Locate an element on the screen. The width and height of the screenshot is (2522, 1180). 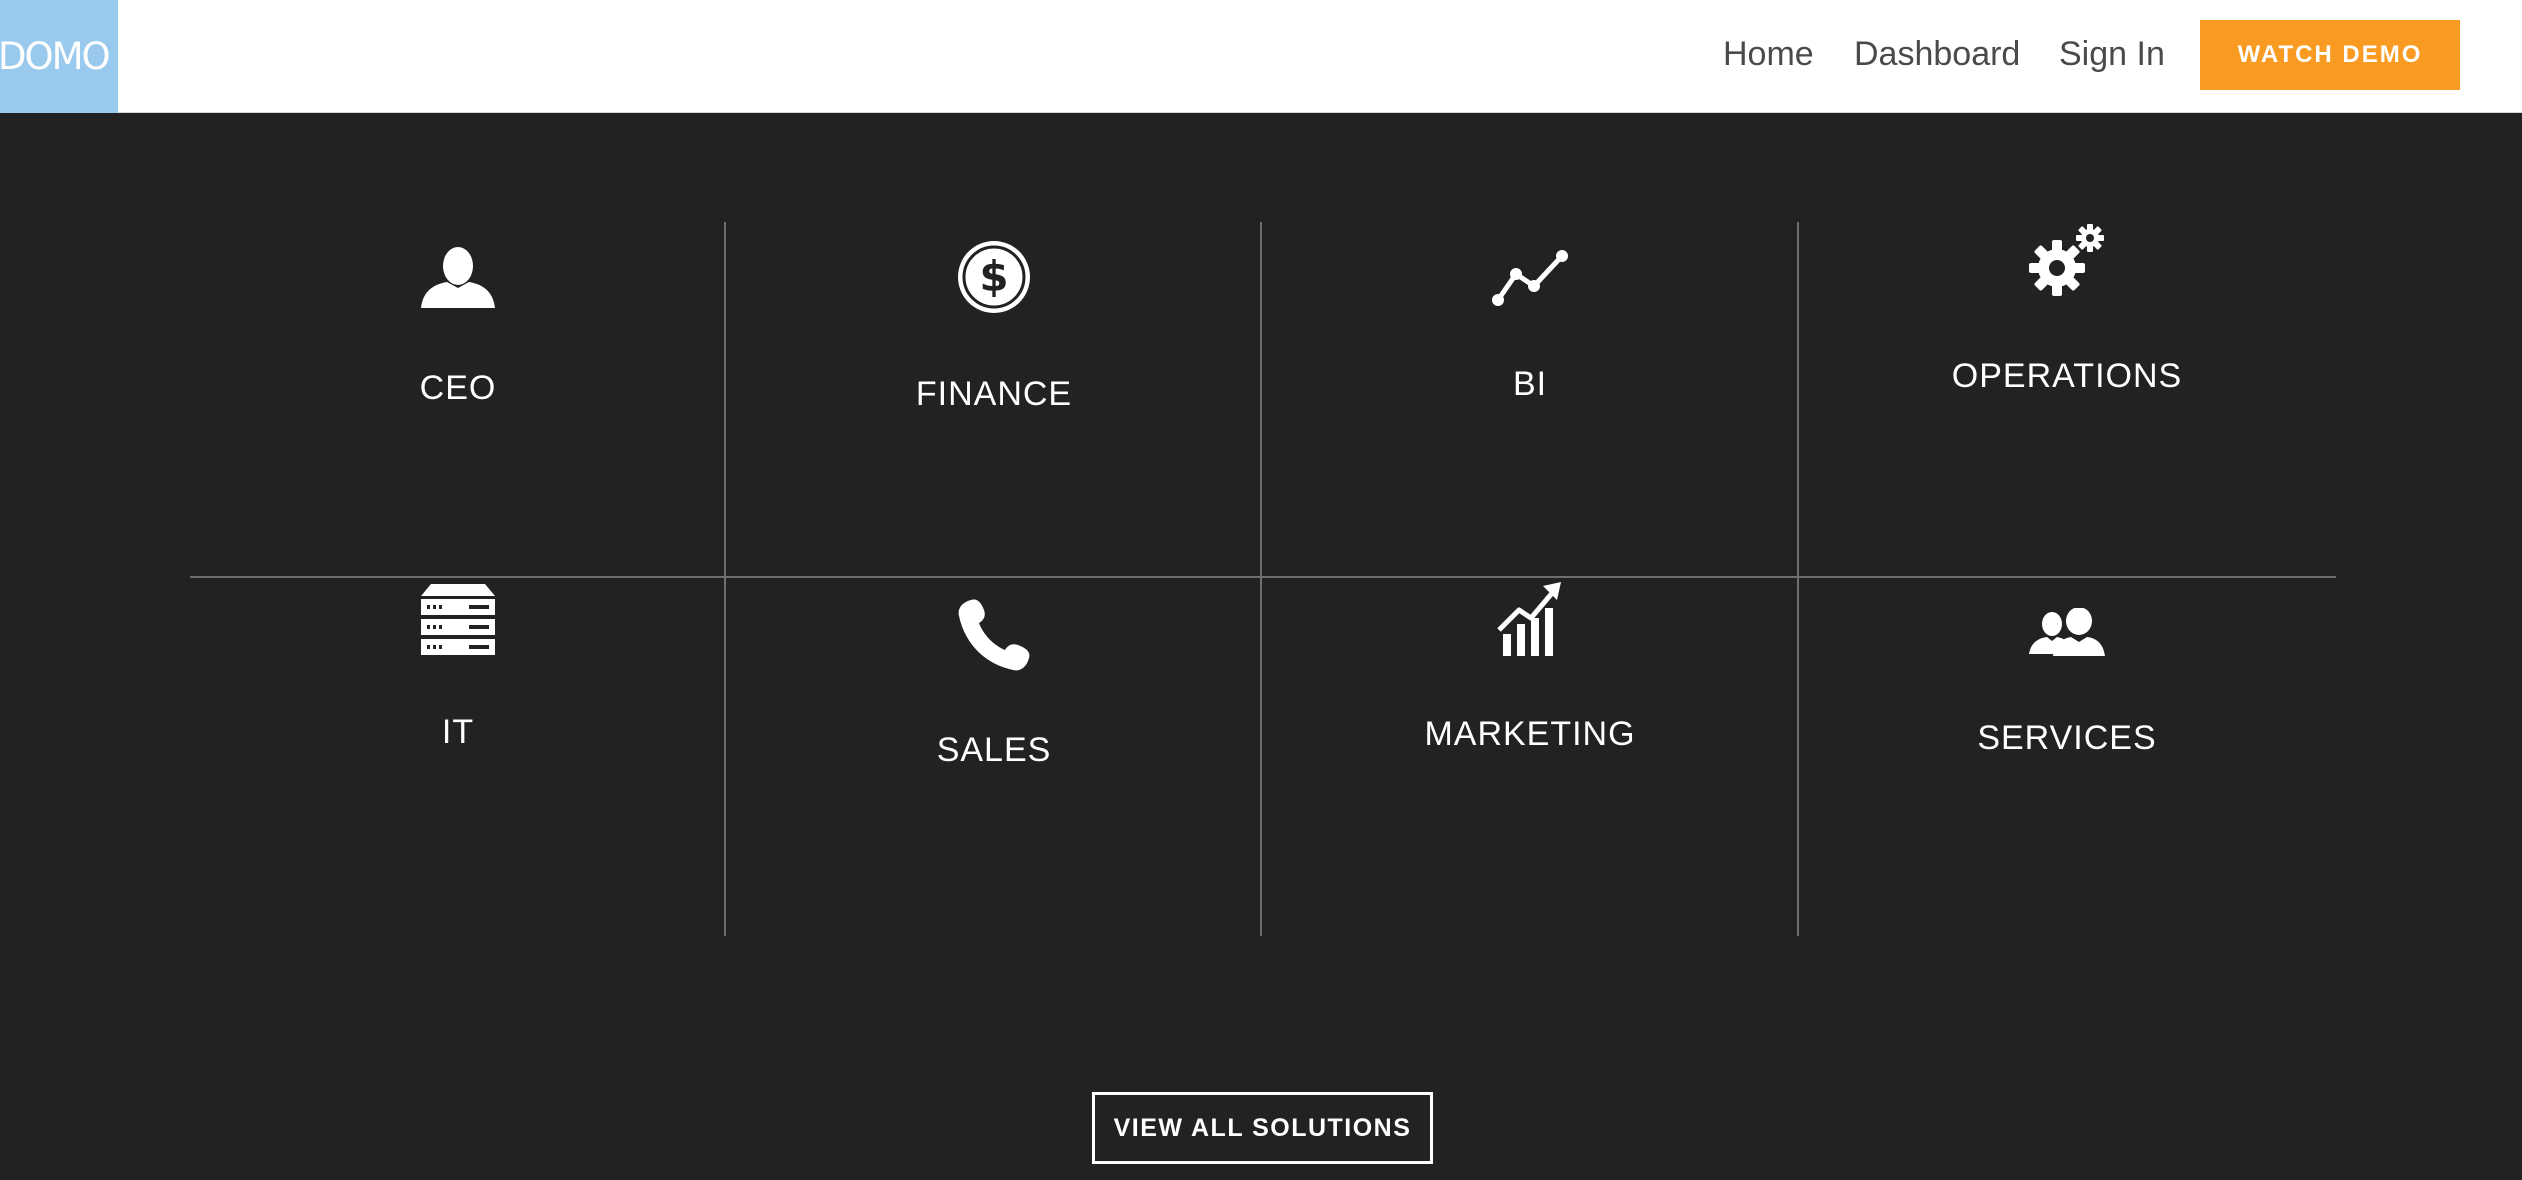
dollar-coin-icon: $ is located at coordinates (994, 277).